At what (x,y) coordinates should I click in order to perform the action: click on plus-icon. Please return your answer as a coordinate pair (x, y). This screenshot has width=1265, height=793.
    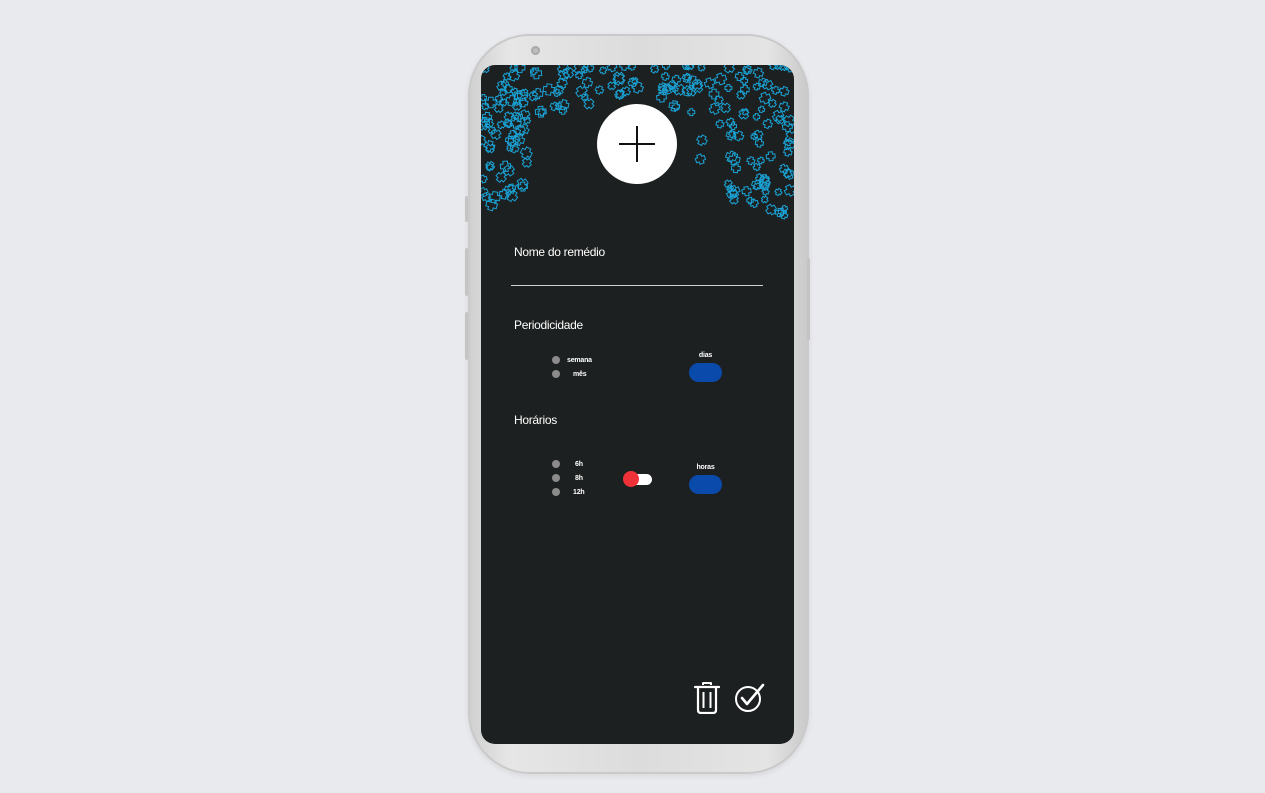
    Looking at the image, I should click on (637, 144).